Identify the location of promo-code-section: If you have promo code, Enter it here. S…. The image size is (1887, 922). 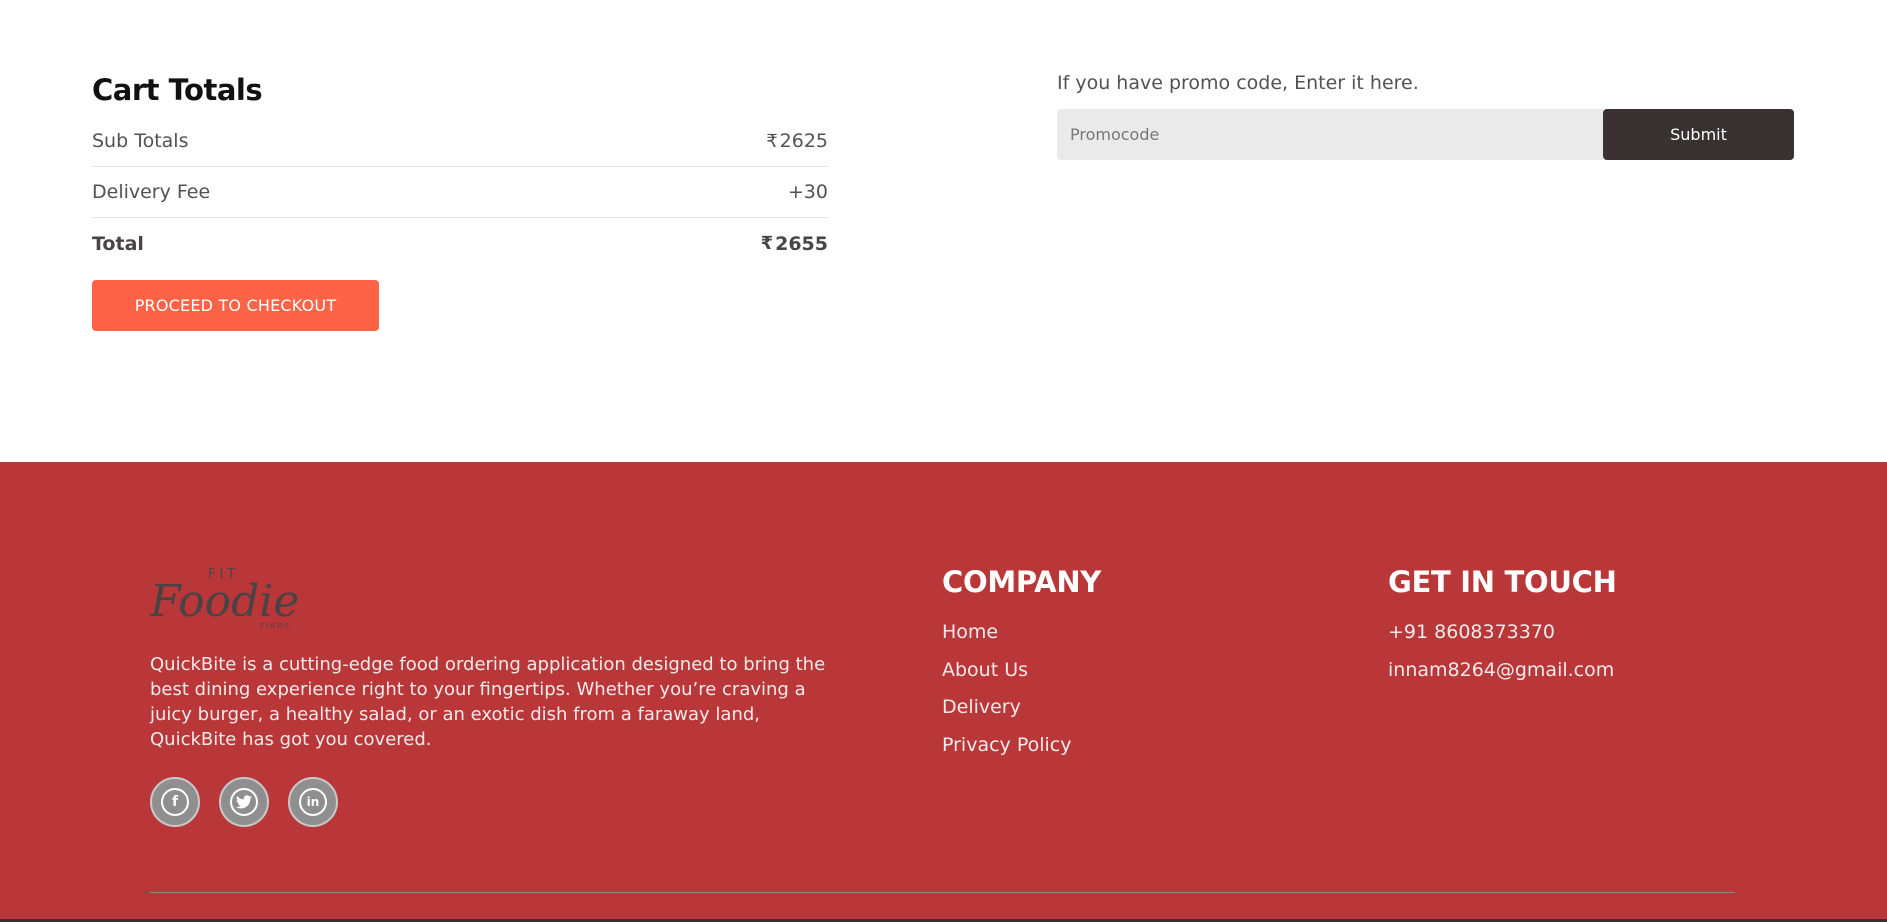
(1425, 115).